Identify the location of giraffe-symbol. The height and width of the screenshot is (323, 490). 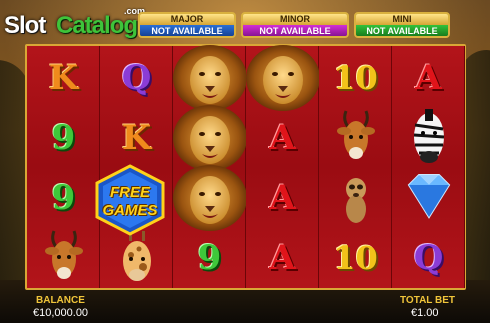
(136, 258).